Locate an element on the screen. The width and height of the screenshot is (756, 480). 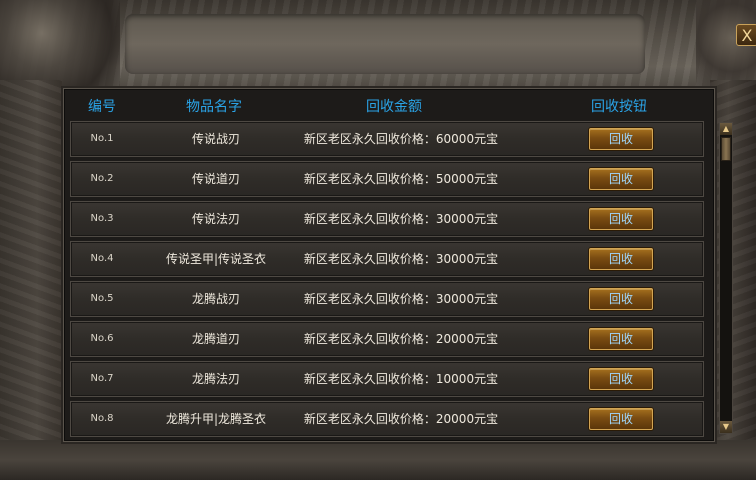
item-name: 传说圣甲|传说圣衣 is located at coordinates (216, 259).